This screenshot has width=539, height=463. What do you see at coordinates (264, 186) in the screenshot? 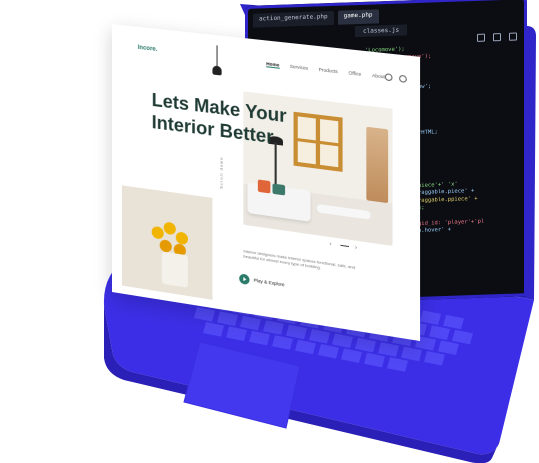
I see `orange-pillow` at bounding box center [264, 186].